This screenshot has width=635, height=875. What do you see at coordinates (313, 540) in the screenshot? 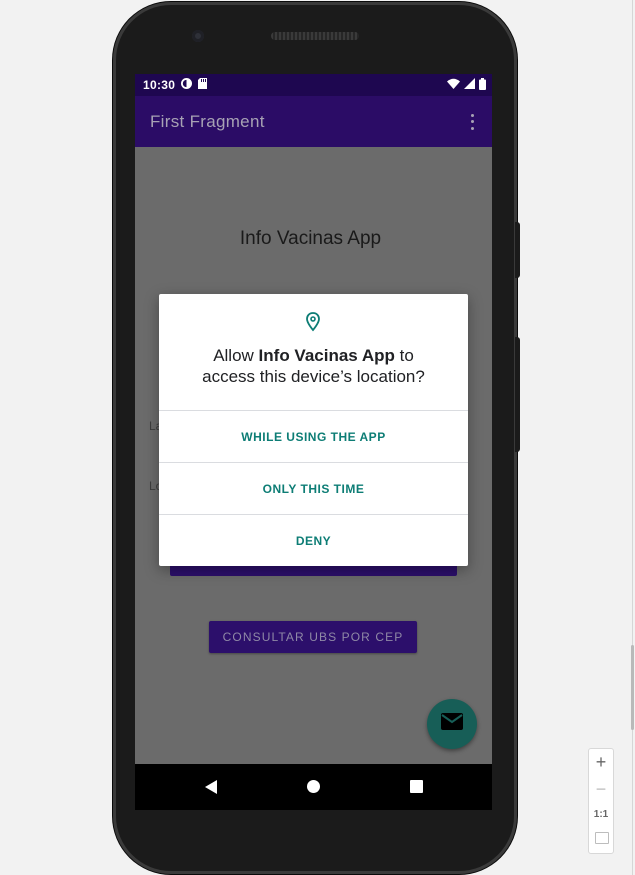
I see `deny-button: DENY` at bounding box center [313, 540].